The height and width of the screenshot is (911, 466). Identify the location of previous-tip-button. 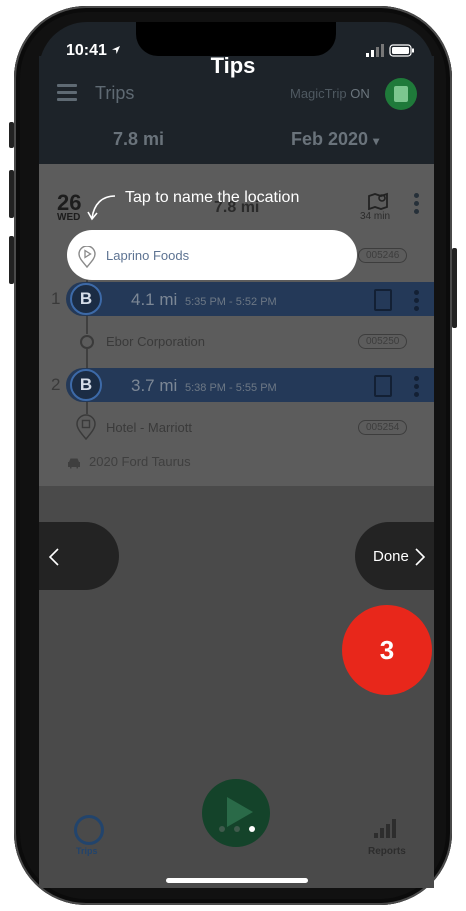
(79, 556).